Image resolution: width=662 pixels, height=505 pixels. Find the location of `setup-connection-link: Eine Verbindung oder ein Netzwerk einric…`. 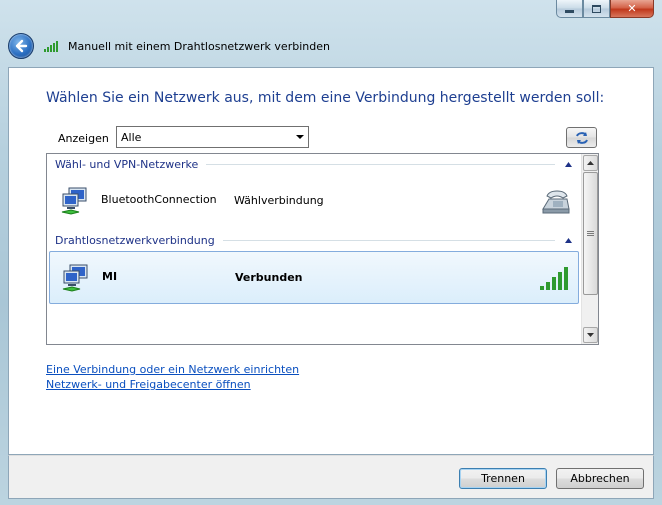

setup-connection-link: Eine Verbindung oder ein Netzwerk einric… is located at coordinates (172, 369).